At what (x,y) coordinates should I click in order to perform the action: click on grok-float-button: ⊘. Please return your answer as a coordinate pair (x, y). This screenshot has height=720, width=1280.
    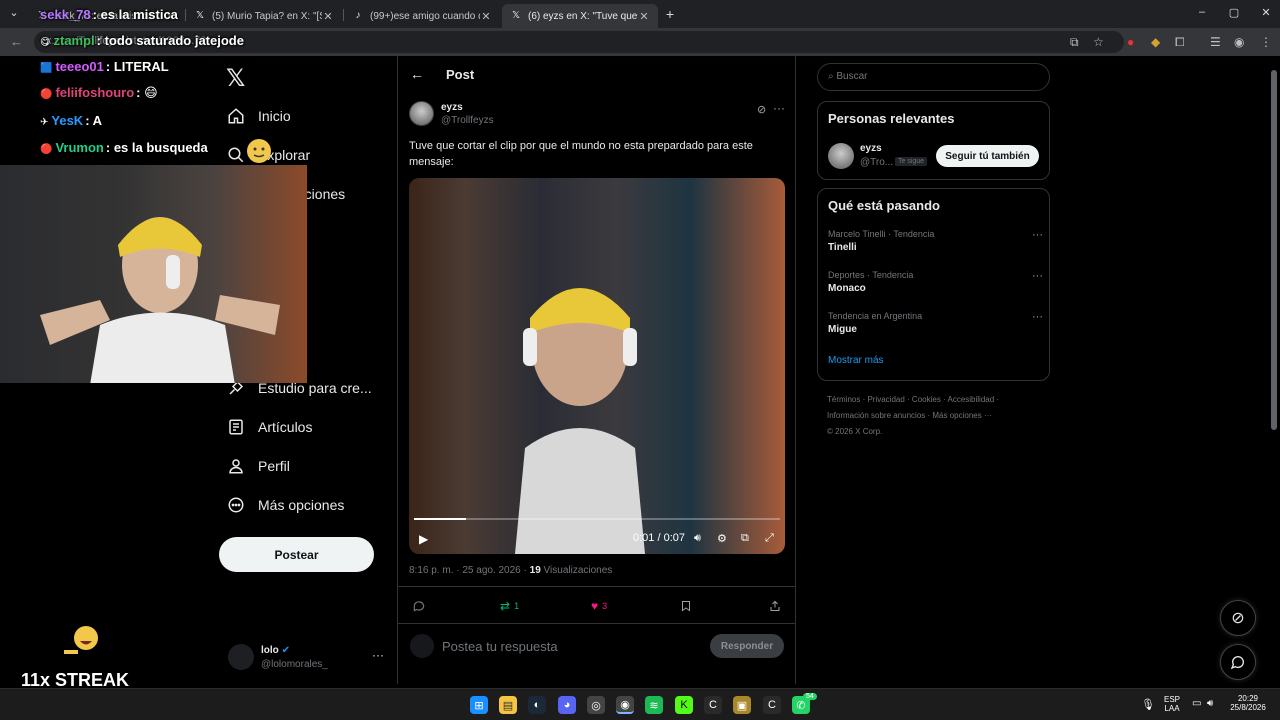
    Looking at the image, I should click on (1238, 618).